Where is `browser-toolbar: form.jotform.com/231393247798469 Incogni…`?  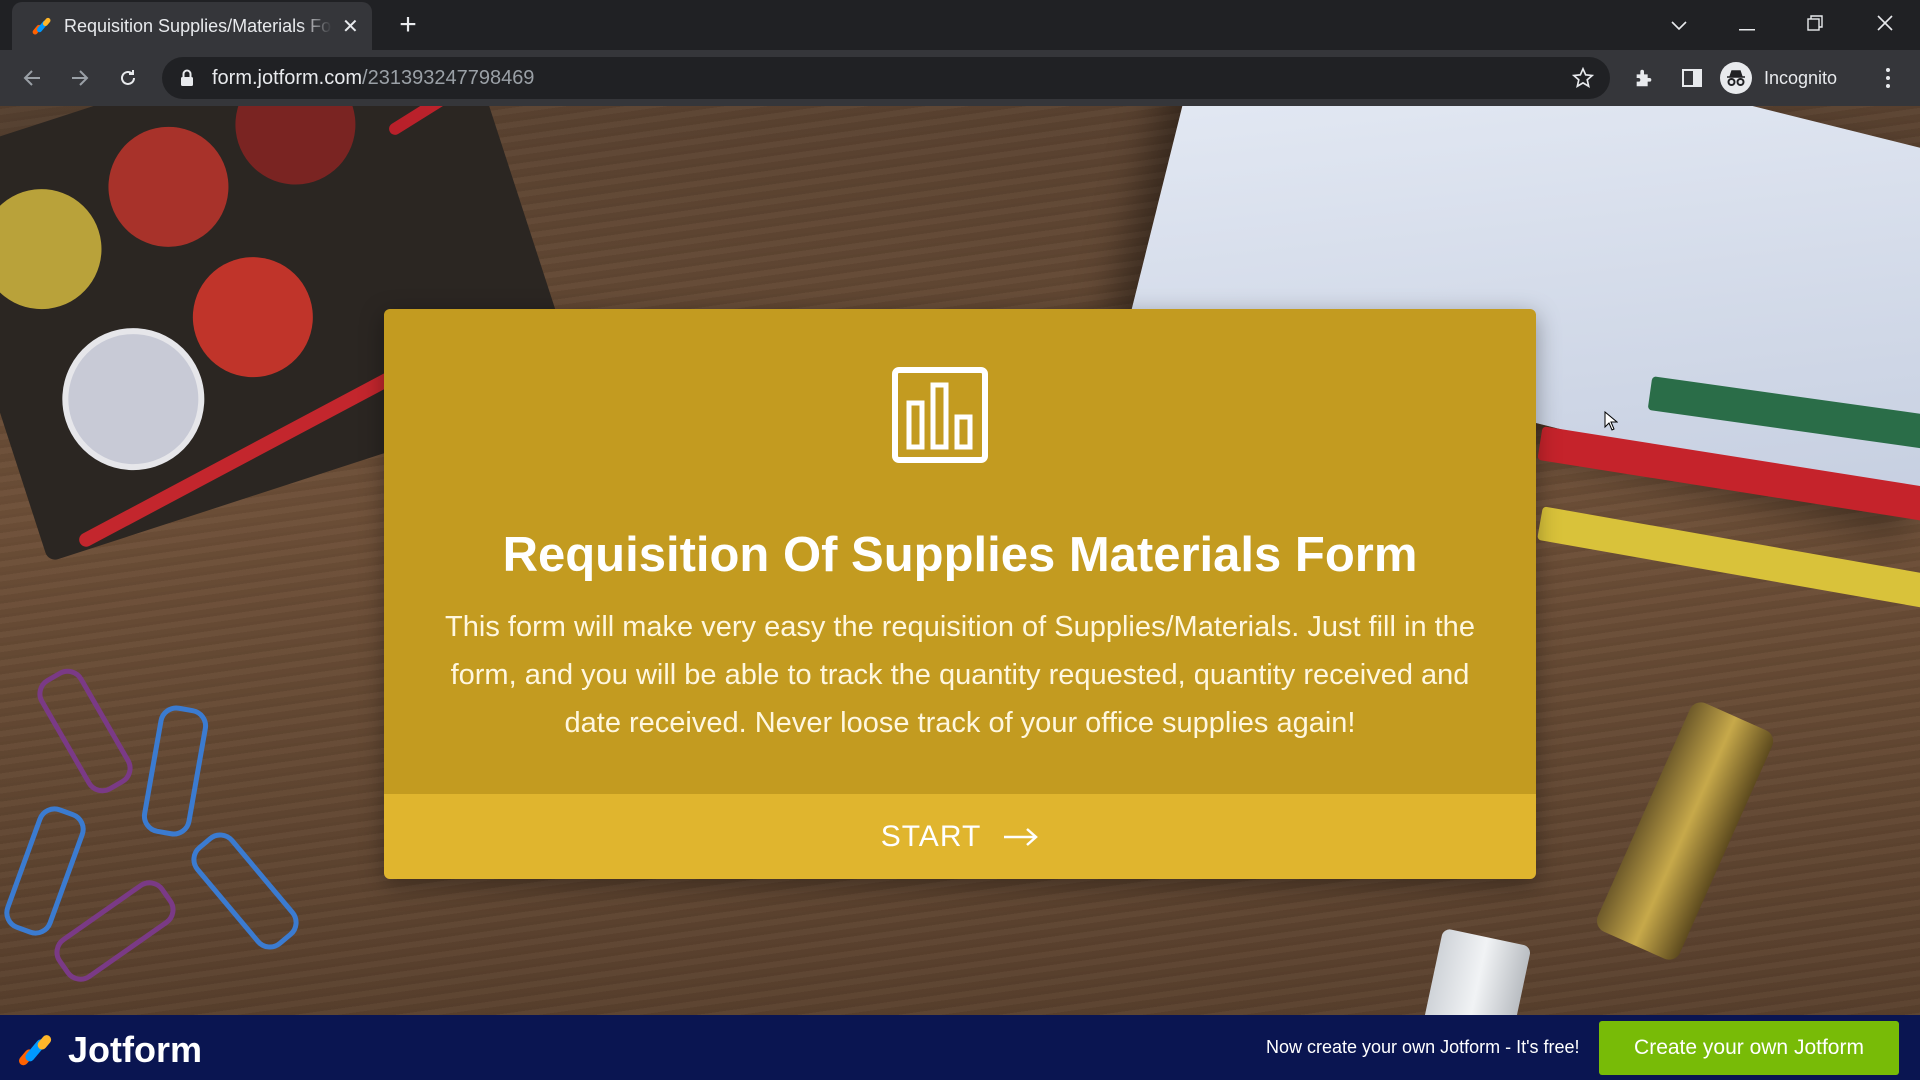 browser-toolbar: form.jotform.com/231393247798469 Incogni… is located at coordinates (960, 78).